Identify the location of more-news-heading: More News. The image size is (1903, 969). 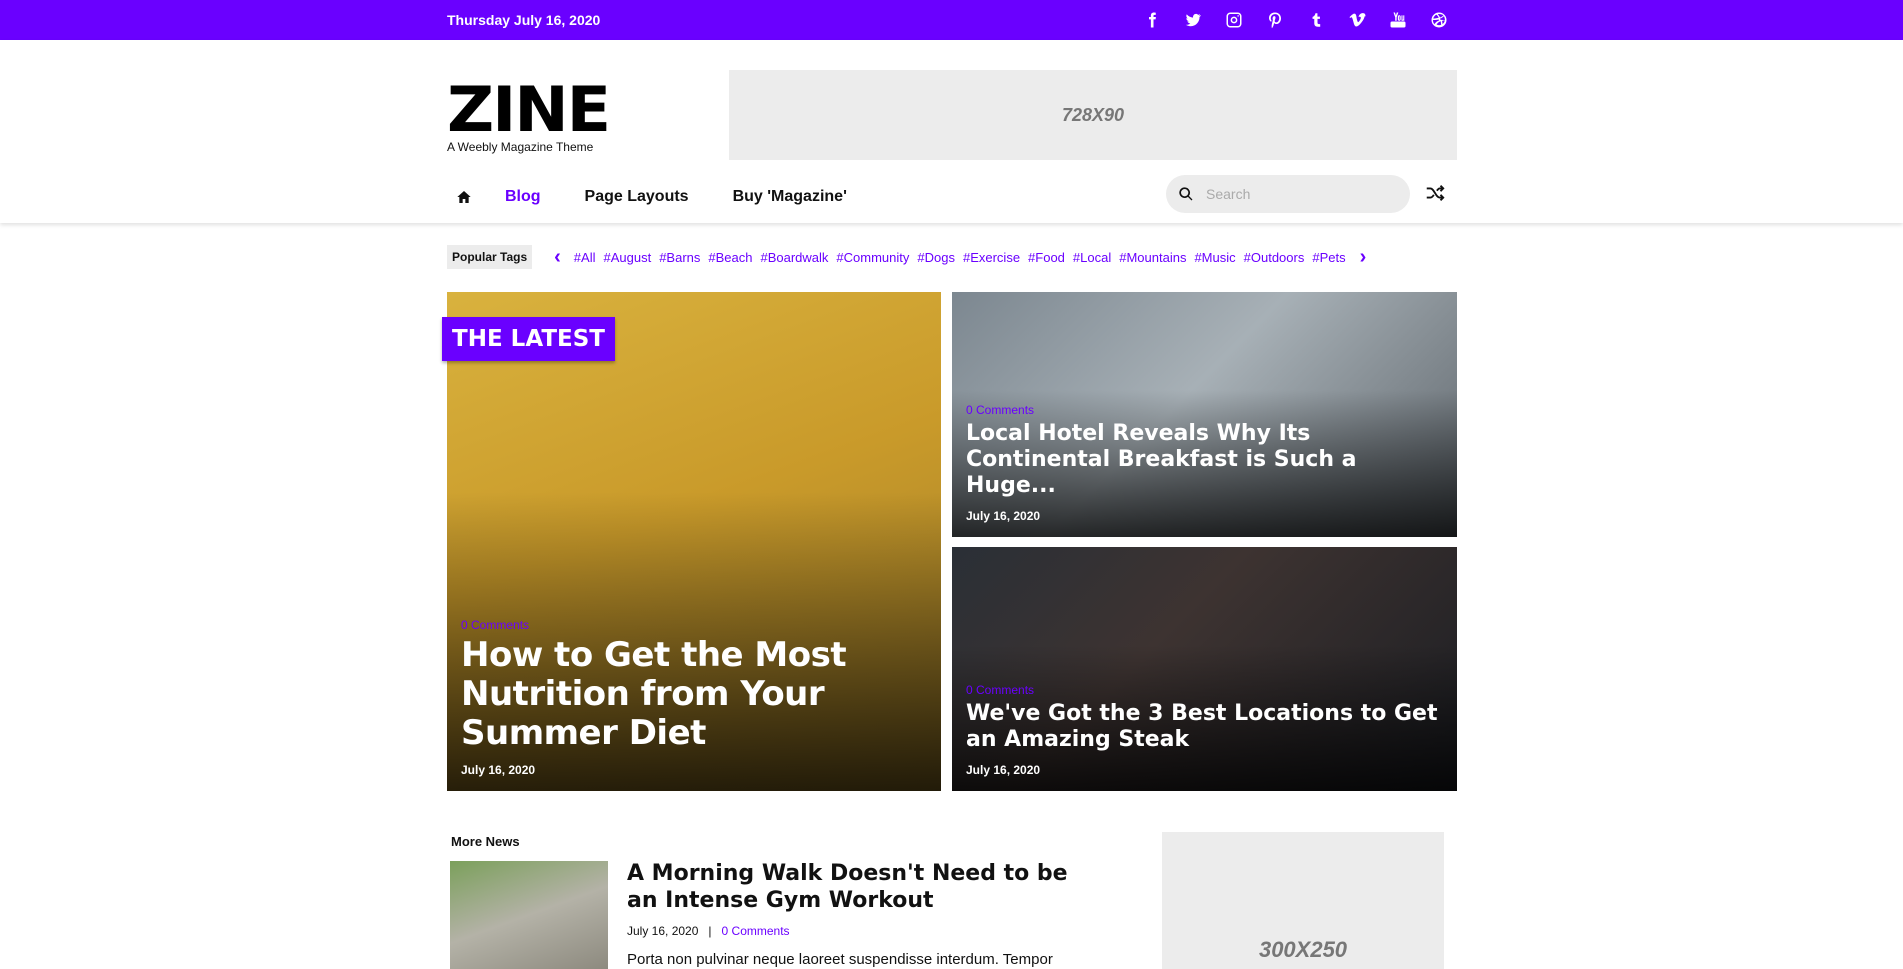
(485, 841).